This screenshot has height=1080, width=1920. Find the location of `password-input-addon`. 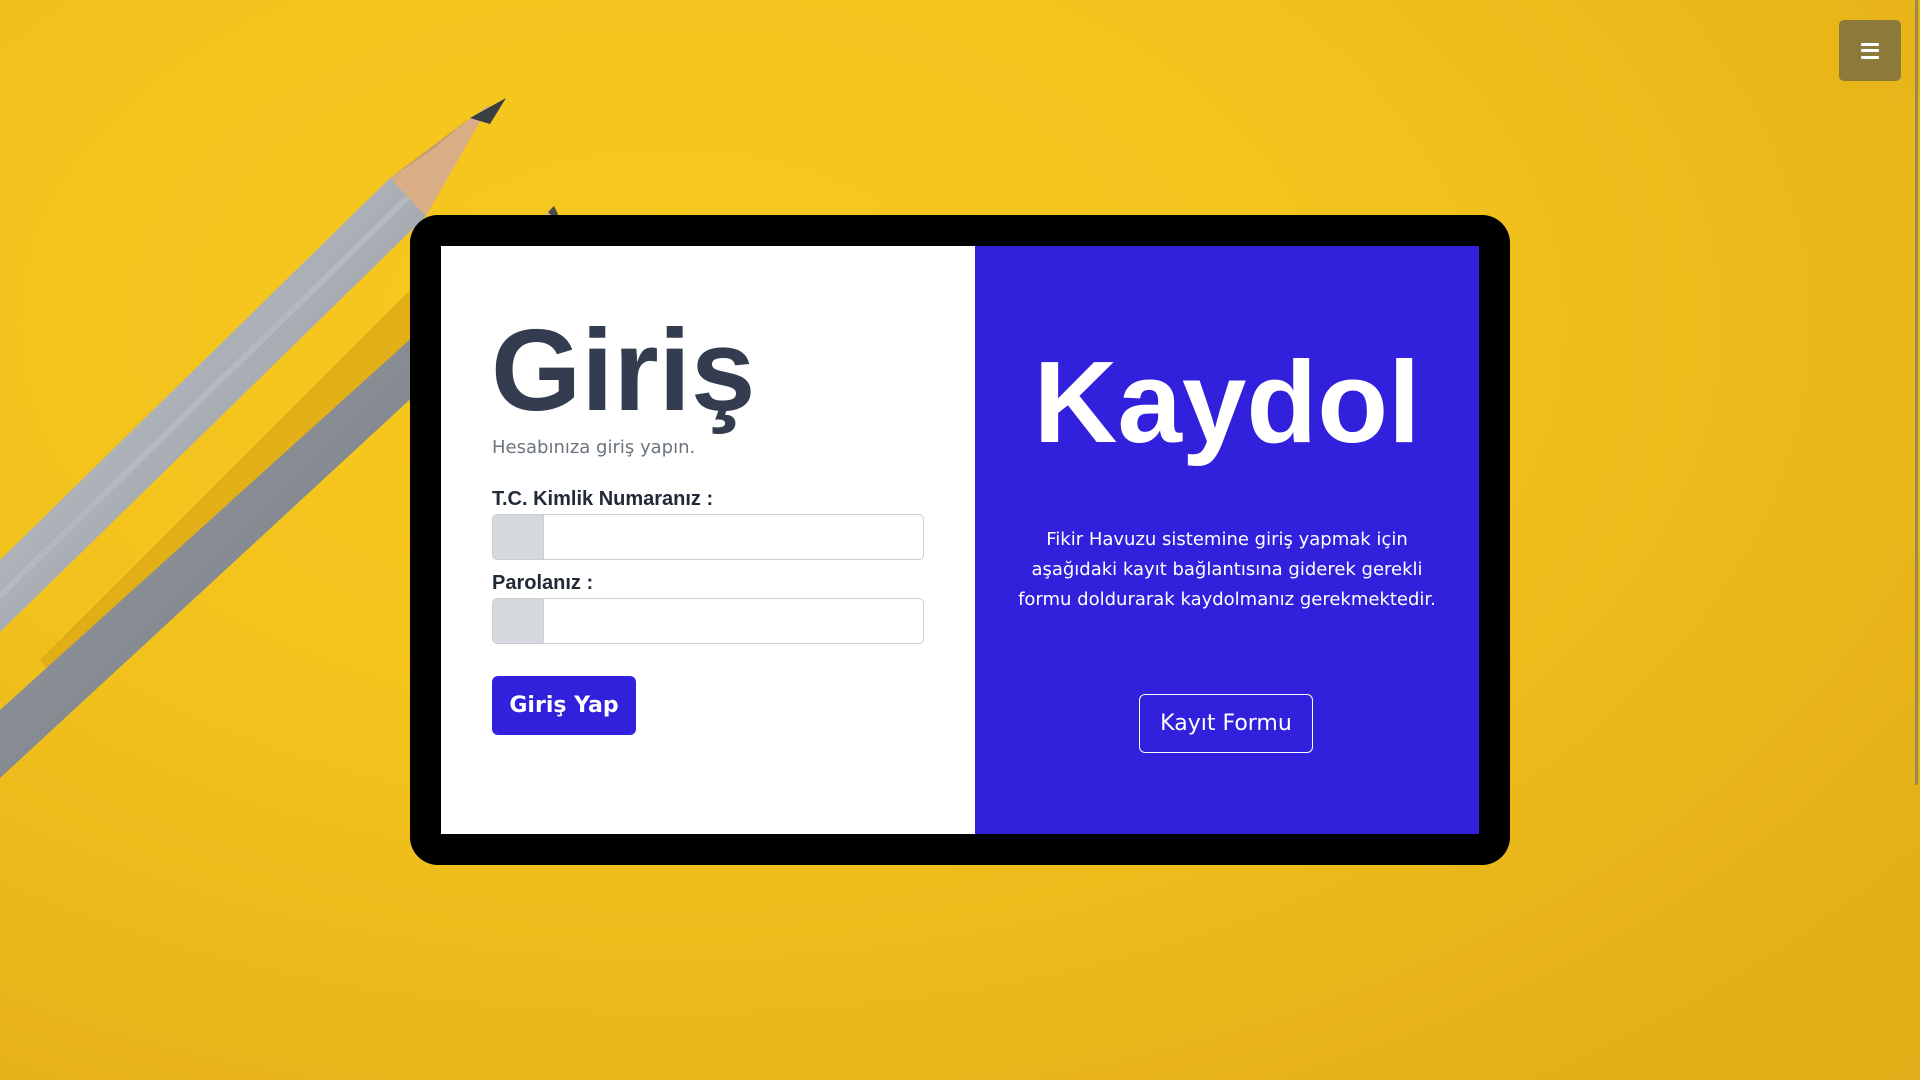

password-input-addon is located at coordinates (518, 621).